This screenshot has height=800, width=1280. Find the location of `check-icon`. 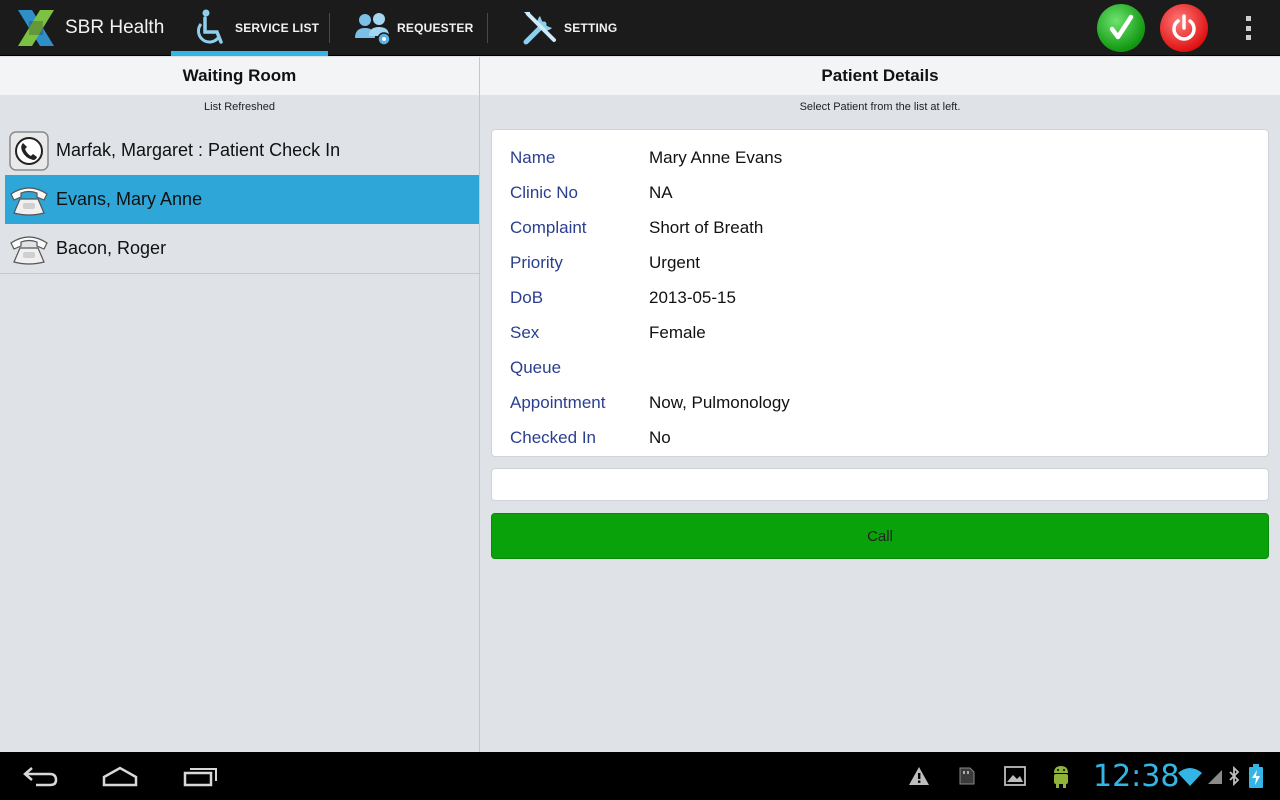

check-icon is located at coordinates (1121, 27).